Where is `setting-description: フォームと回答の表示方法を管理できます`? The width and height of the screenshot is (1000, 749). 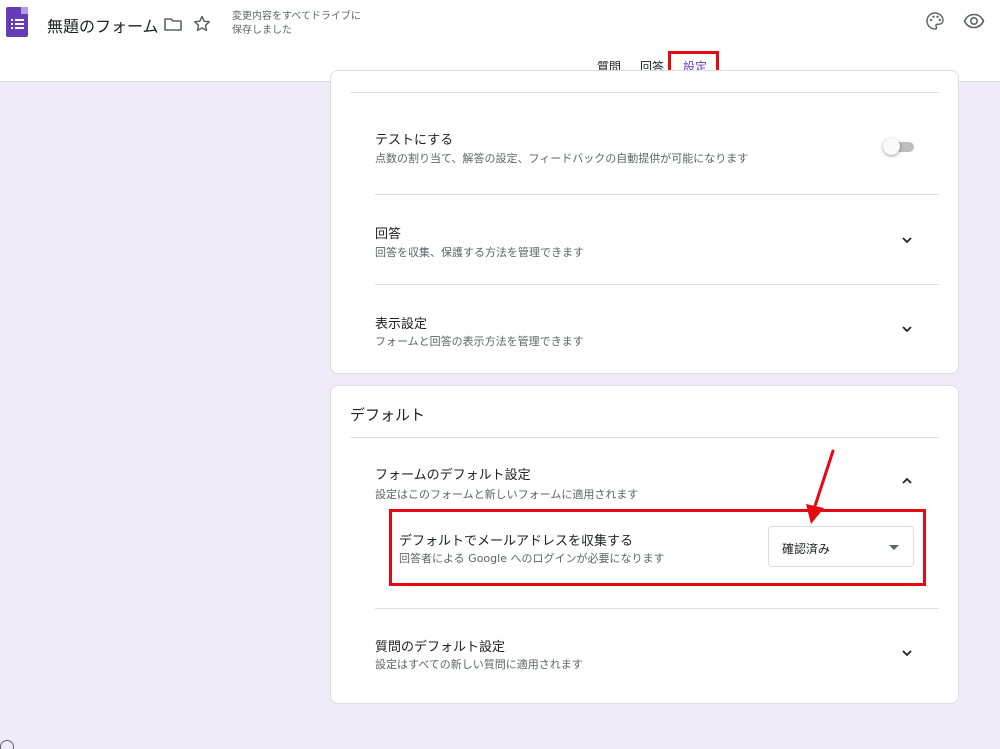
setting-description: フォームと回答の表示方法を管理できます is located at coordinates (479, 341).